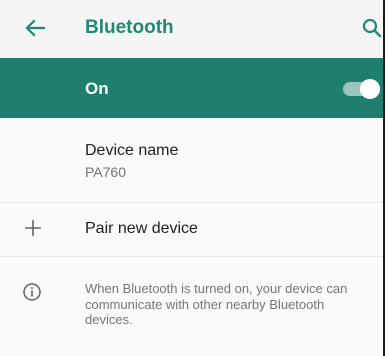 Image resolution: width=390 pixels, height=356 pixels. What do you see at coordinates (33, 228) in the screenshot?
I see `plus-icon` at bounding box center [33, 228].